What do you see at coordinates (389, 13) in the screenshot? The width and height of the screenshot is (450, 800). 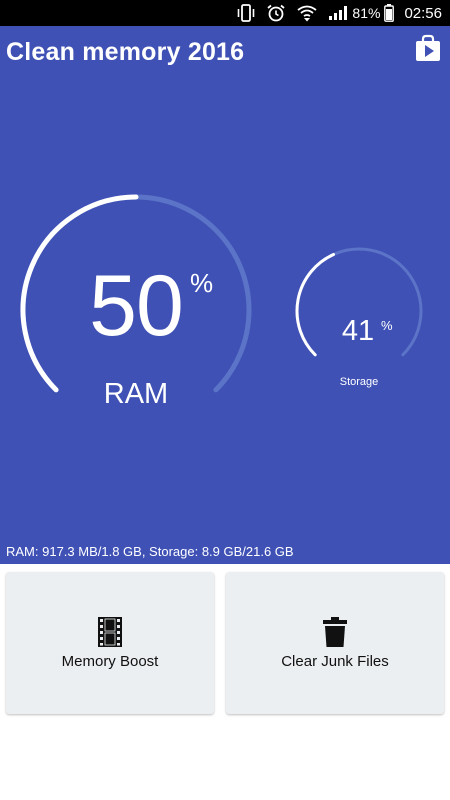 I see `battery-icon` at bounding box center [389, 13].